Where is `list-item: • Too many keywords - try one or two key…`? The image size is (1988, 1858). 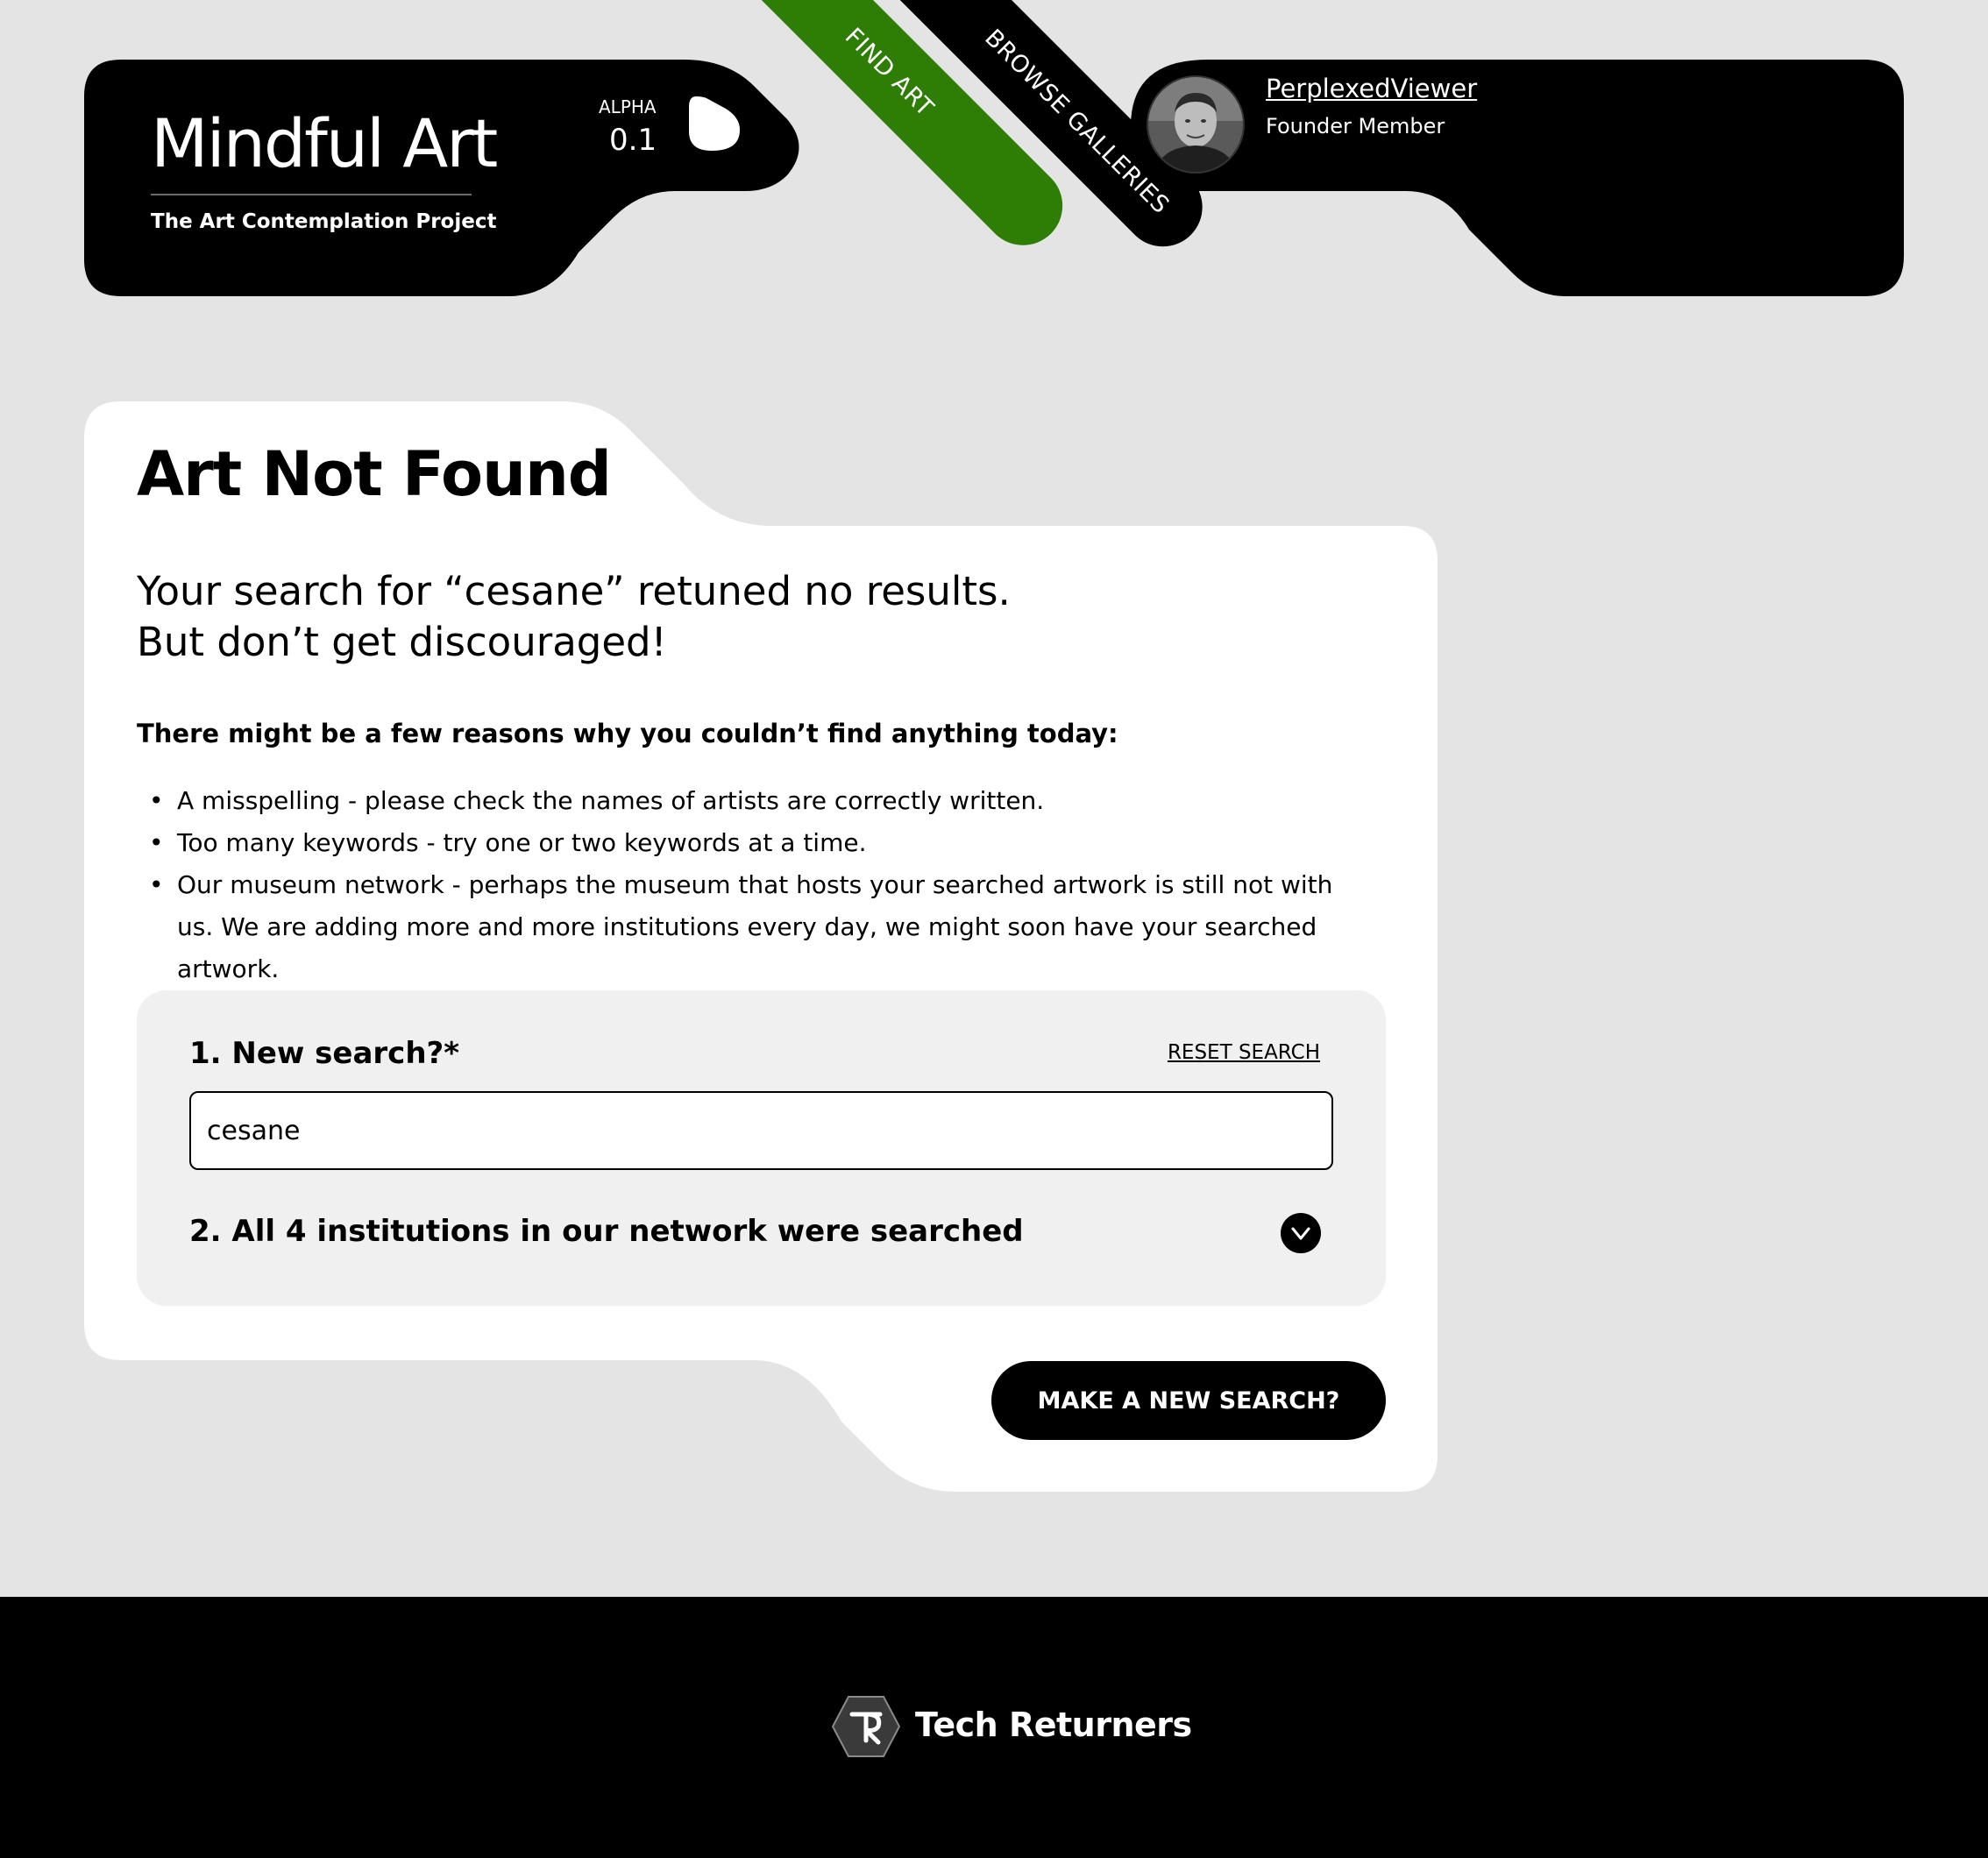 list-item: • Too many keywords - try one or two key… is located at coordinates (762, 843).